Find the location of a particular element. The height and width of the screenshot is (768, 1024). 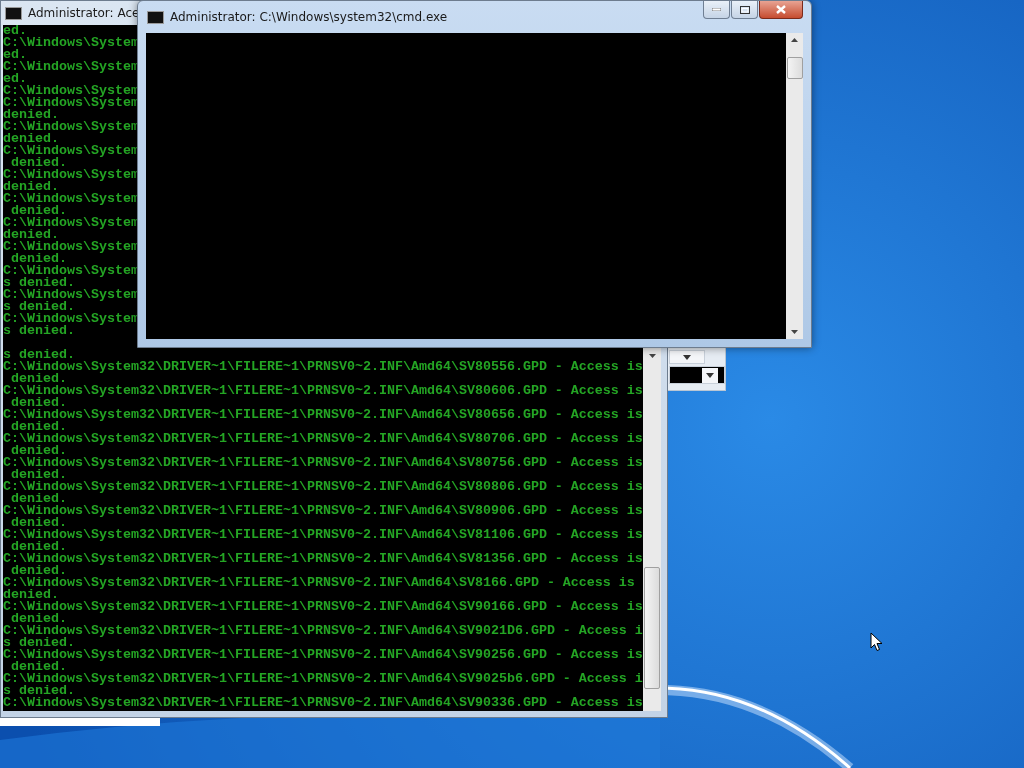

console-line: C:\Windows\System32\DRIVER~1\FILERE~1\PRNSV0~2.INF\Amd64\SV90256.GPD - Access is is located at coordinates (323, 655).